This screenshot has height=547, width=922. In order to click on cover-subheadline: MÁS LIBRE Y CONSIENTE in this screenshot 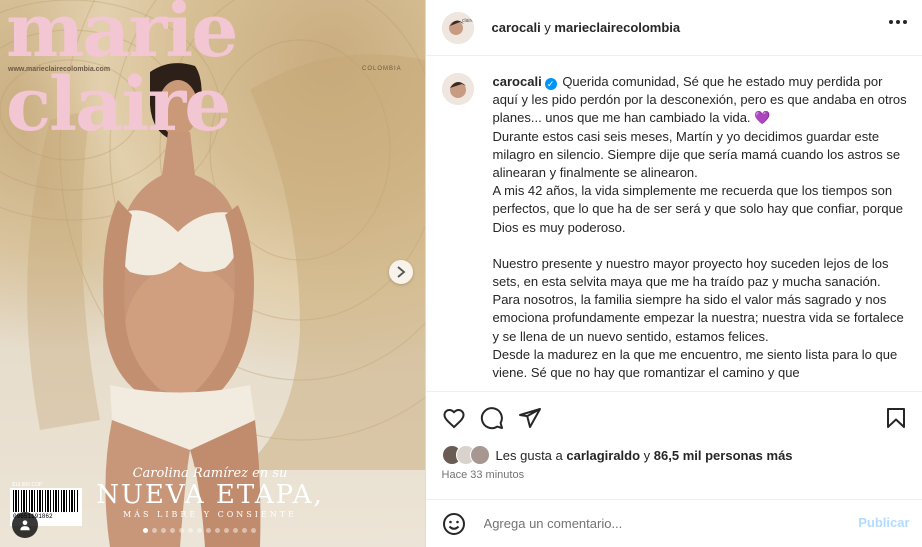, I will do `click(210, 514)`.